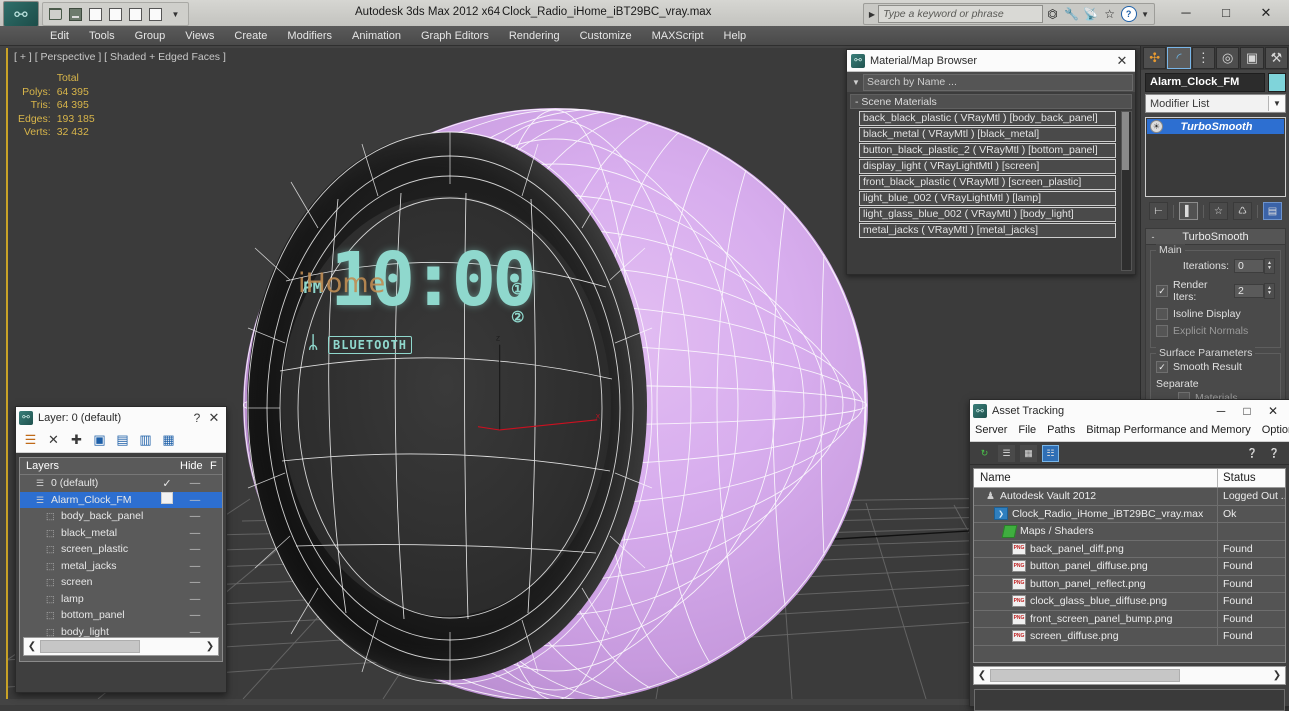 This screenshot has width=1289, height=711. Describe the element at coordinates (1269, 266) in the screenshot. I see `iterations-spinner: ▲ ▼` at that location.